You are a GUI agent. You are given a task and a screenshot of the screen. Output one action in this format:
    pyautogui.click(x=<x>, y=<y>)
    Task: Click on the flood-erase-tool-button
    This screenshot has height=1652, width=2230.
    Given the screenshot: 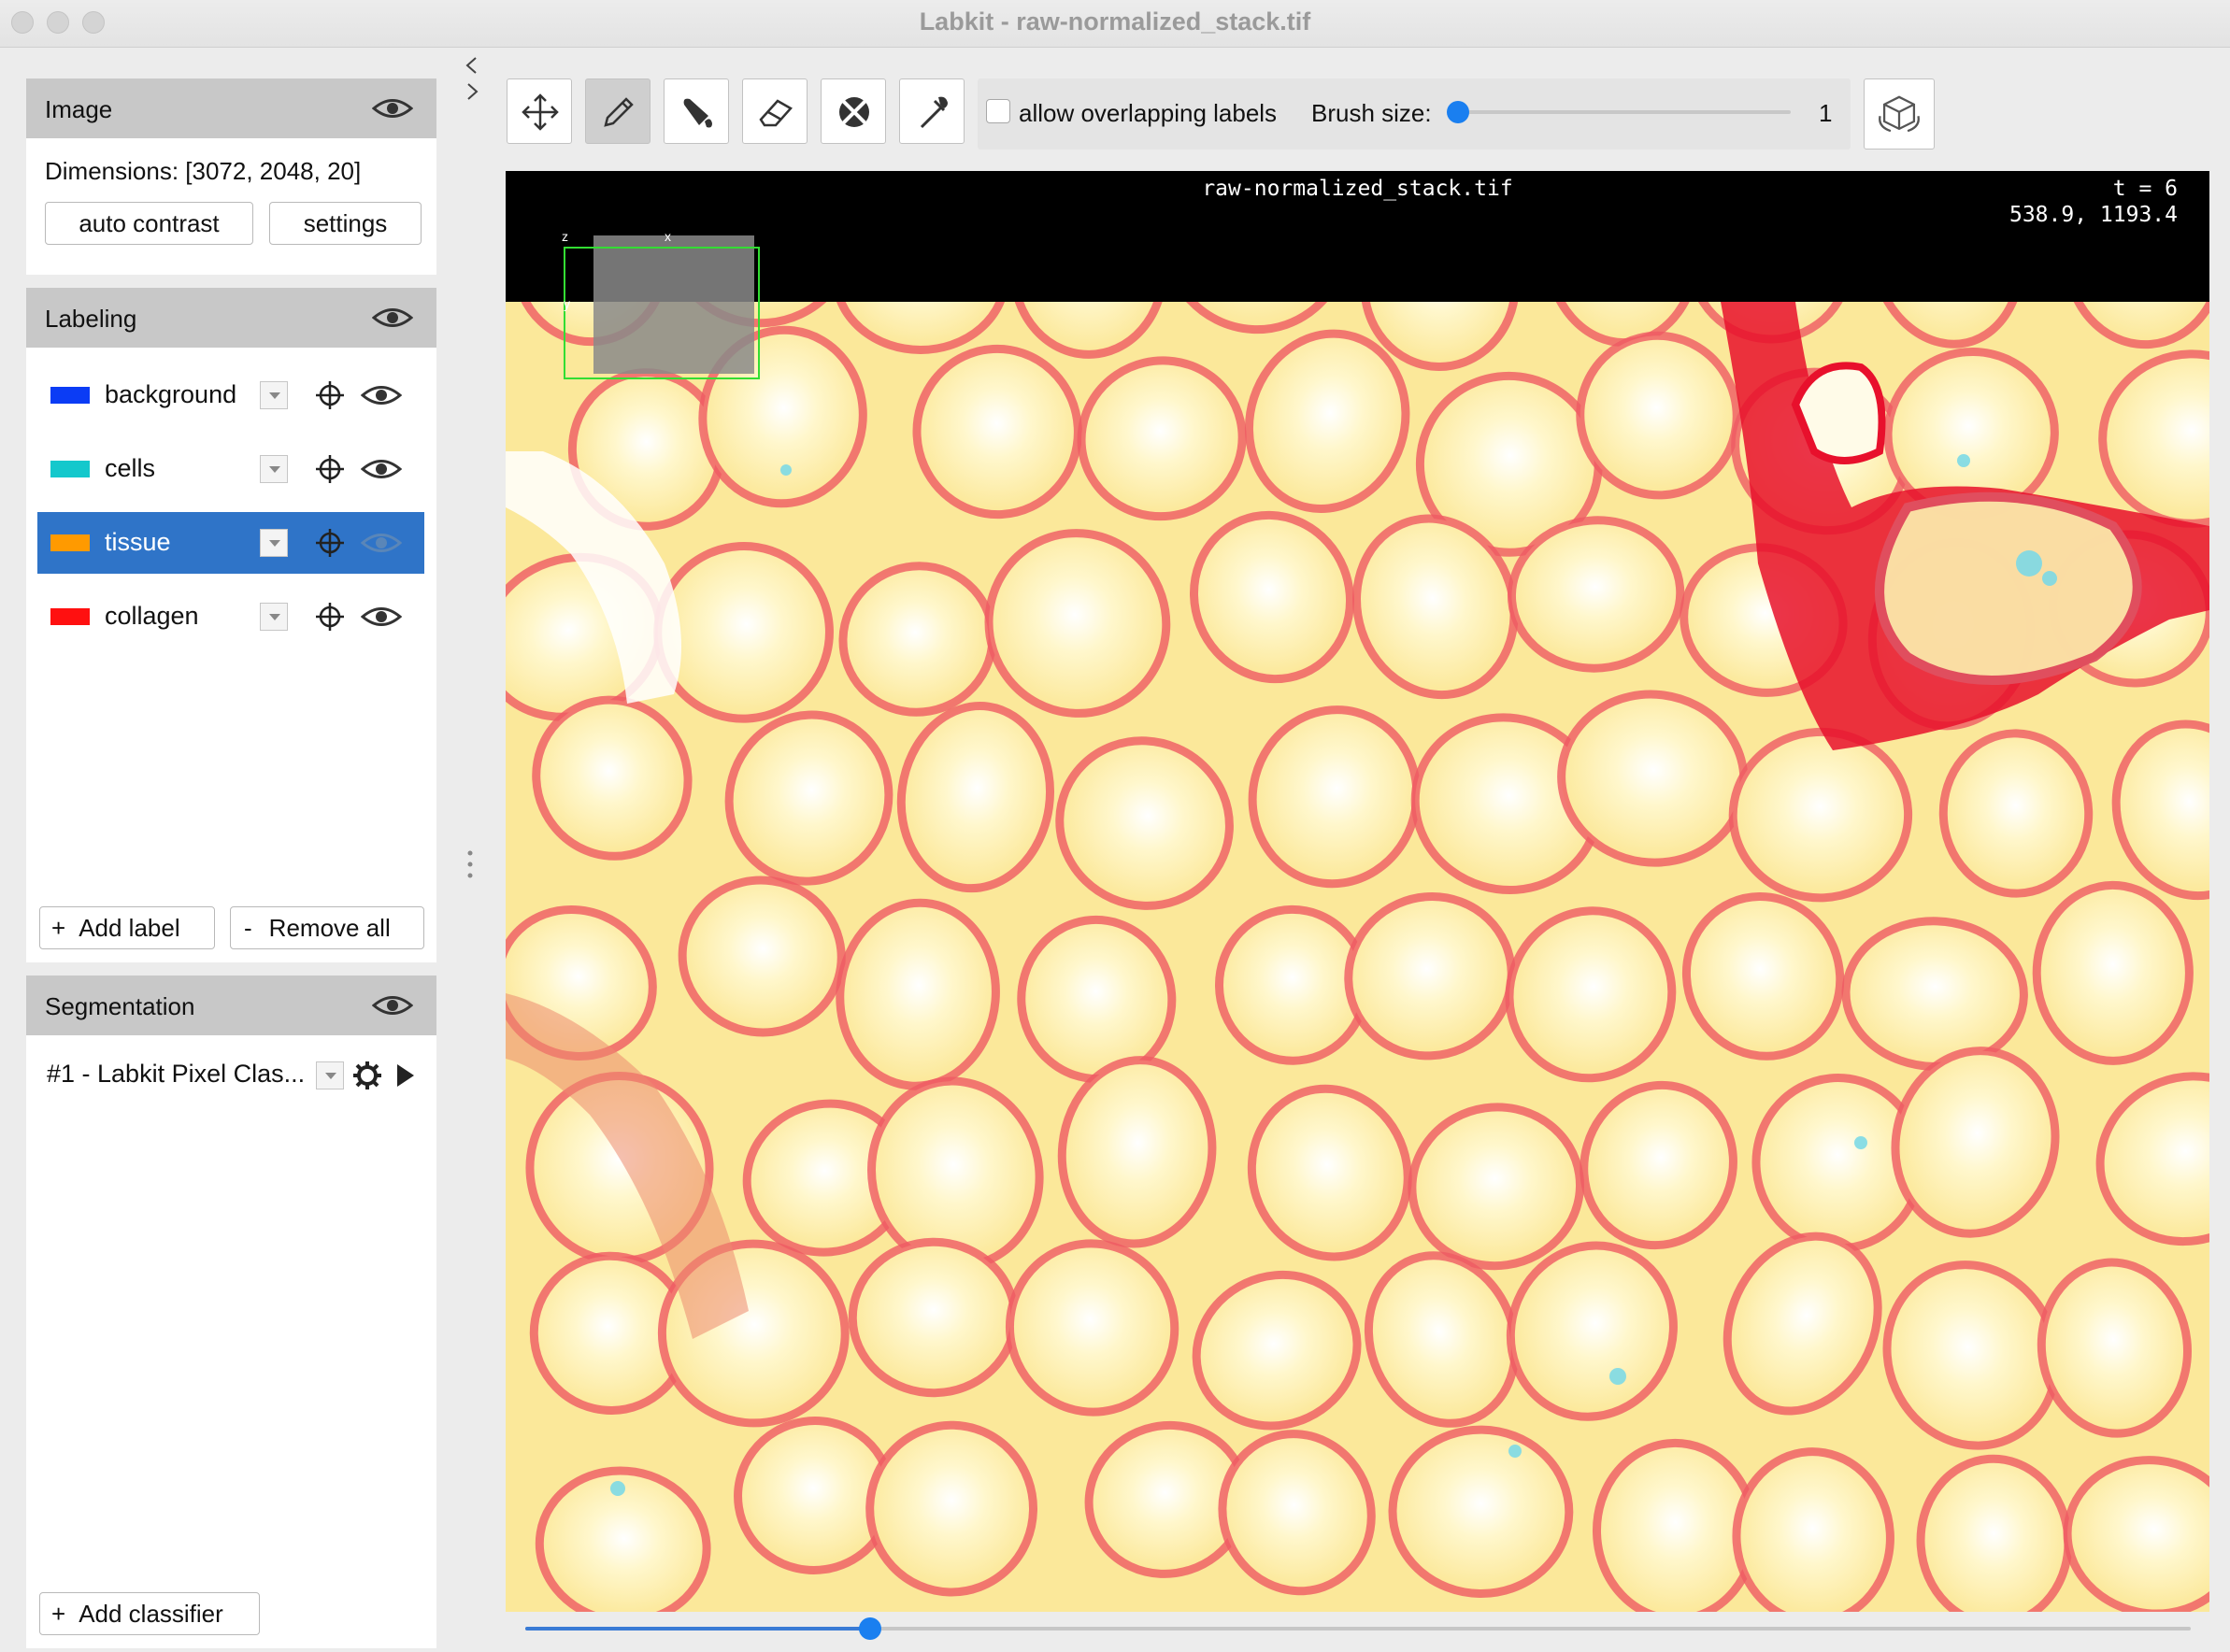 What is the action you would take?
    pyautogui.click(x=853, y=111)
    